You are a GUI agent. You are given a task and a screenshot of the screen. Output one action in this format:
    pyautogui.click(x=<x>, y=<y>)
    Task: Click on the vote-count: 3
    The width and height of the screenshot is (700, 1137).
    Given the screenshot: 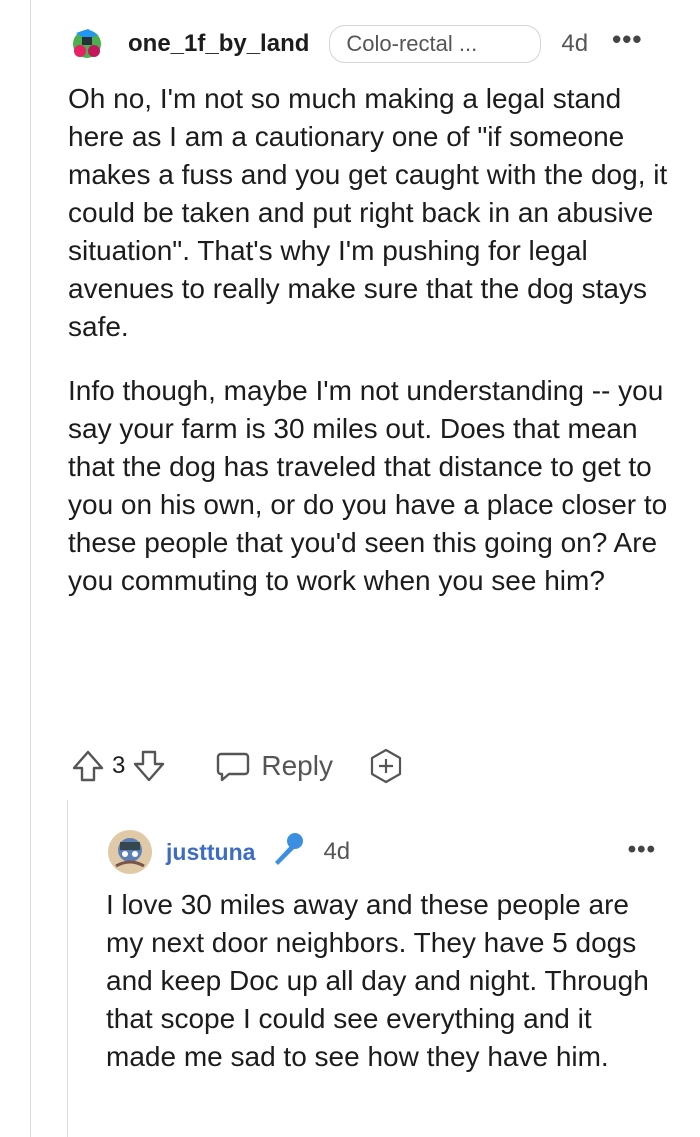 What is the action you would take?
    pyautogui.click(x=119, y=765)
    